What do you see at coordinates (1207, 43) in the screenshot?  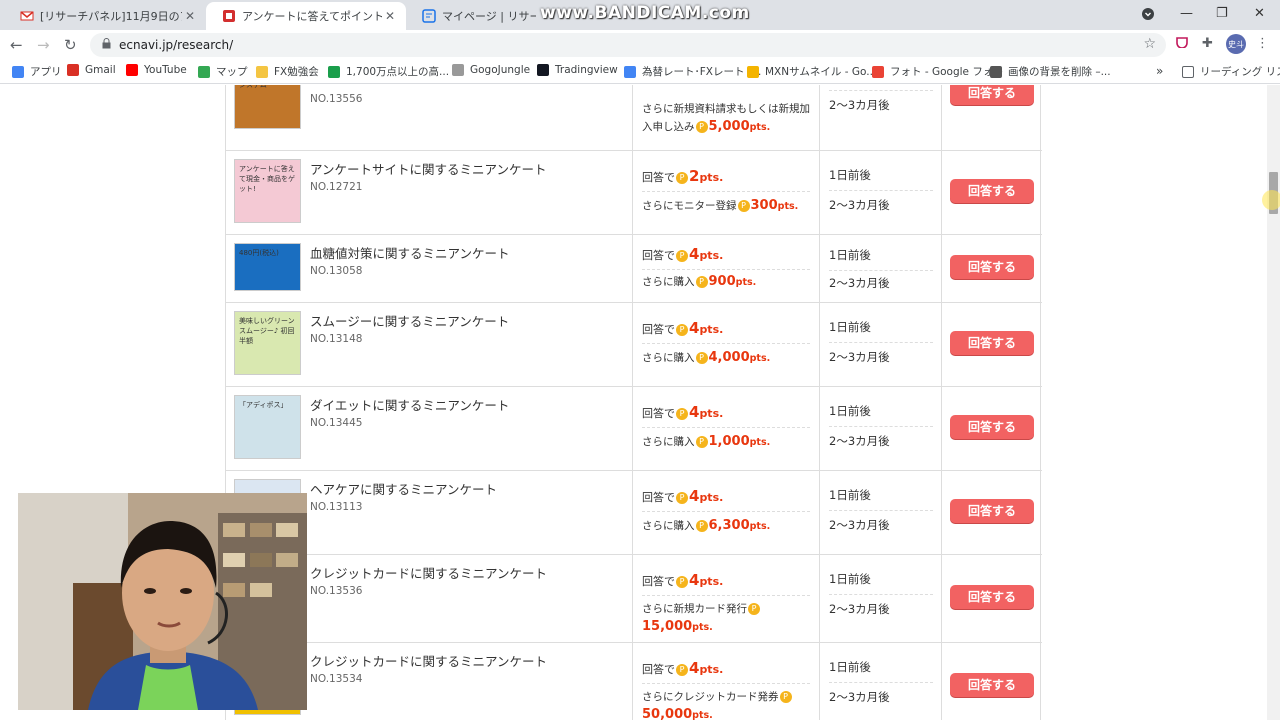 I see `puzzle-extensions-icon: ✚` at bounding box center [1207, 43].